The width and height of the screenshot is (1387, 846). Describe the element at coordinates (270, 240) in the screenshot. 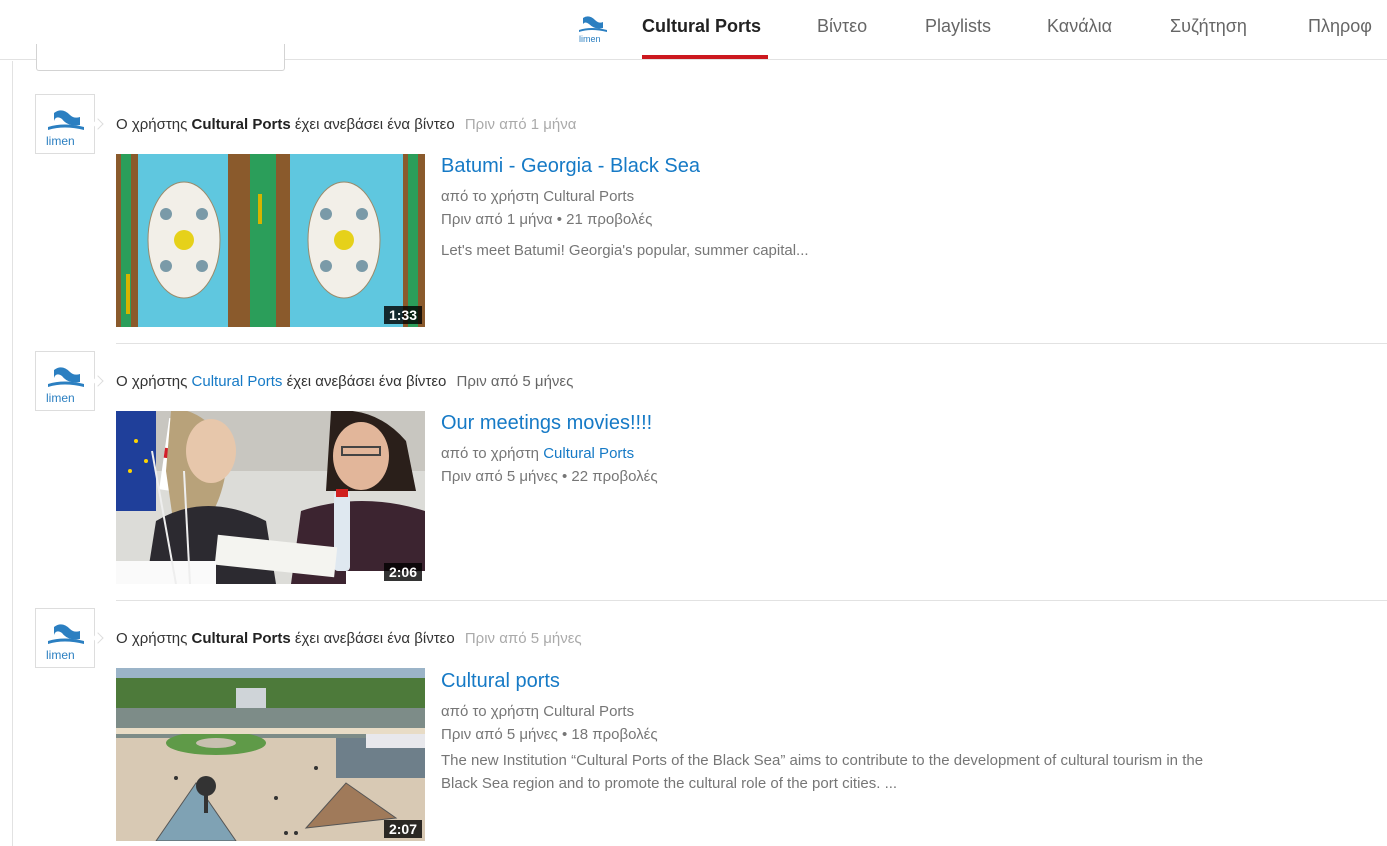

I see `video-thumbnail: 1:33` at that location.